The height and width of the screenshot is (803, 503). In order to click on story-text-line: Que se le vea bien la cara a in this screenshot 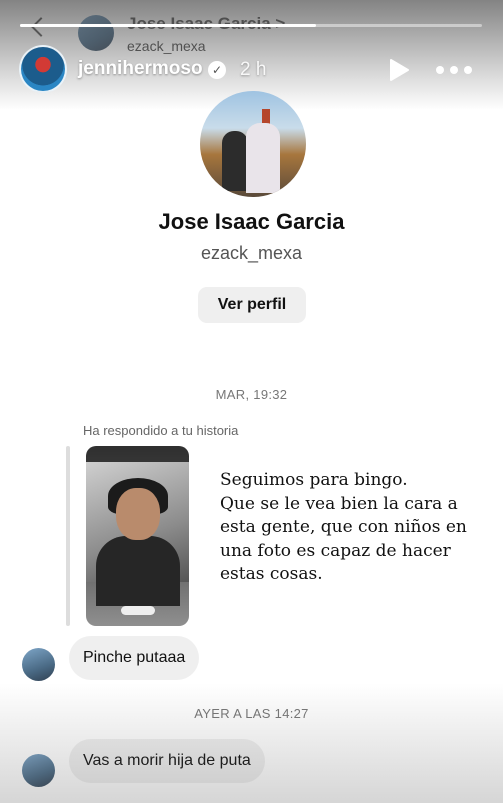, I will do `click(339, 503)`.